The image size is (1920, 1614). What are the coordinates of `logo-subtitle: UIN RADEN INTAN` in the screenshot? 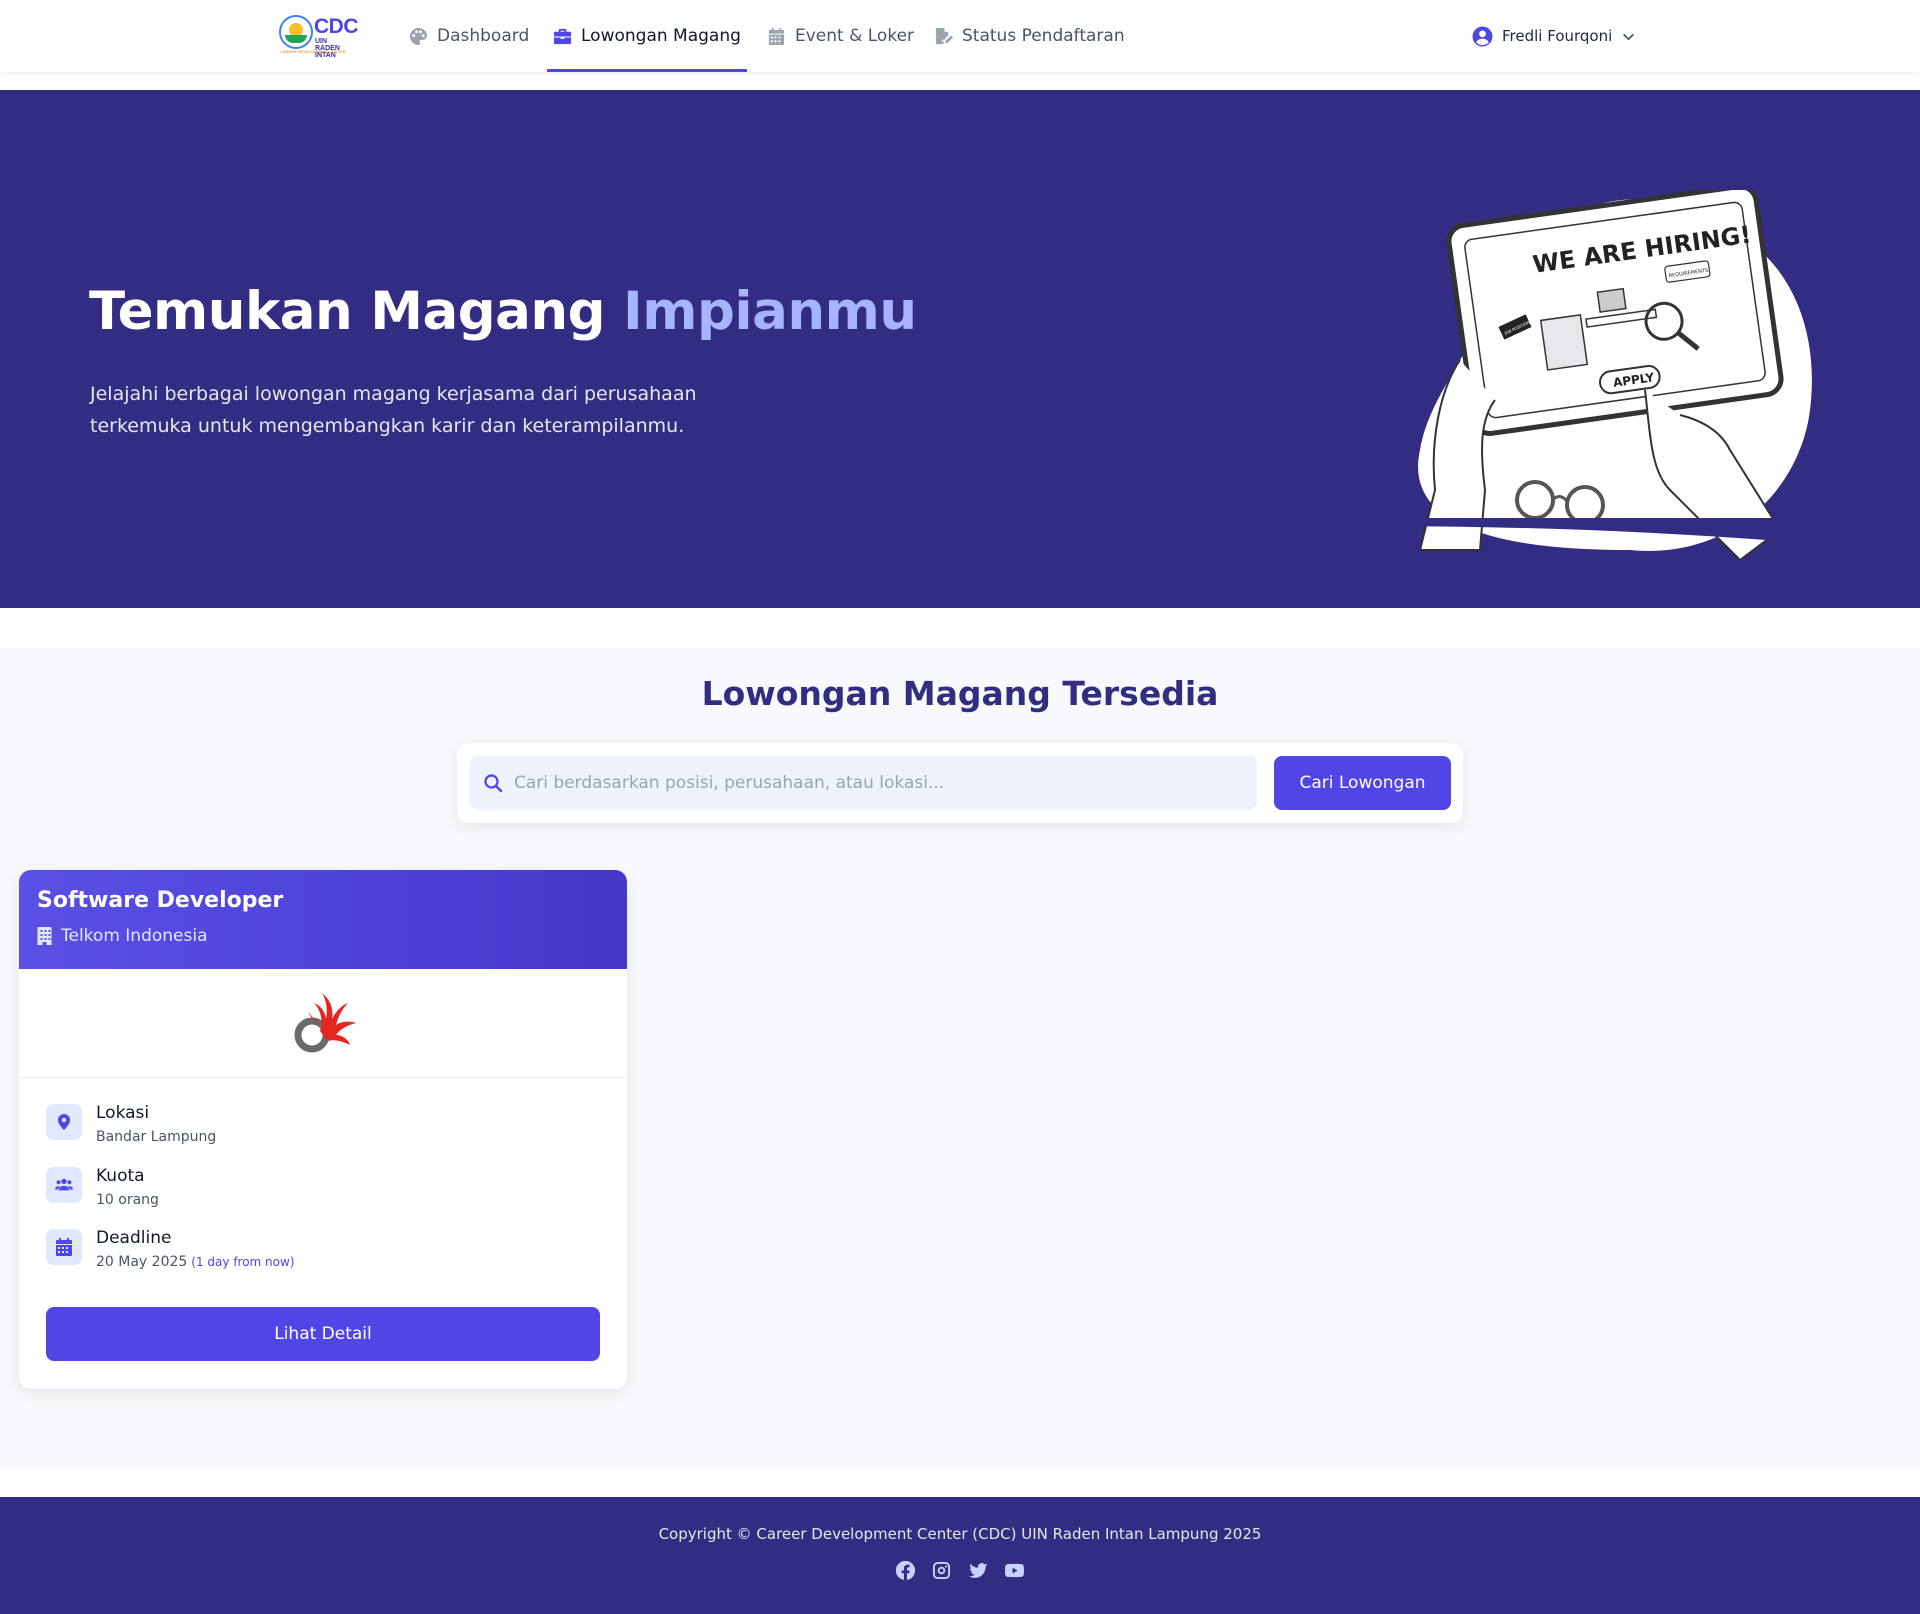 It's located at (338, 48).